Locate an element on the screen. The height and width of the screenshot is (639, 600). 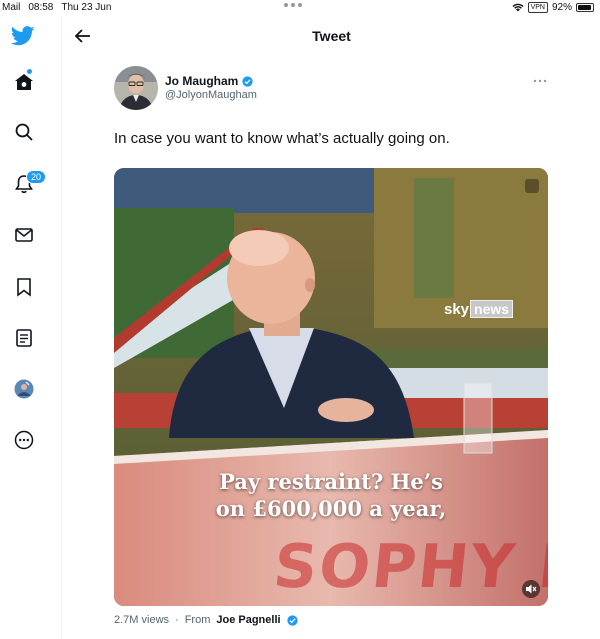
vpn-badge: VPN is located at coordinates (537, 7).